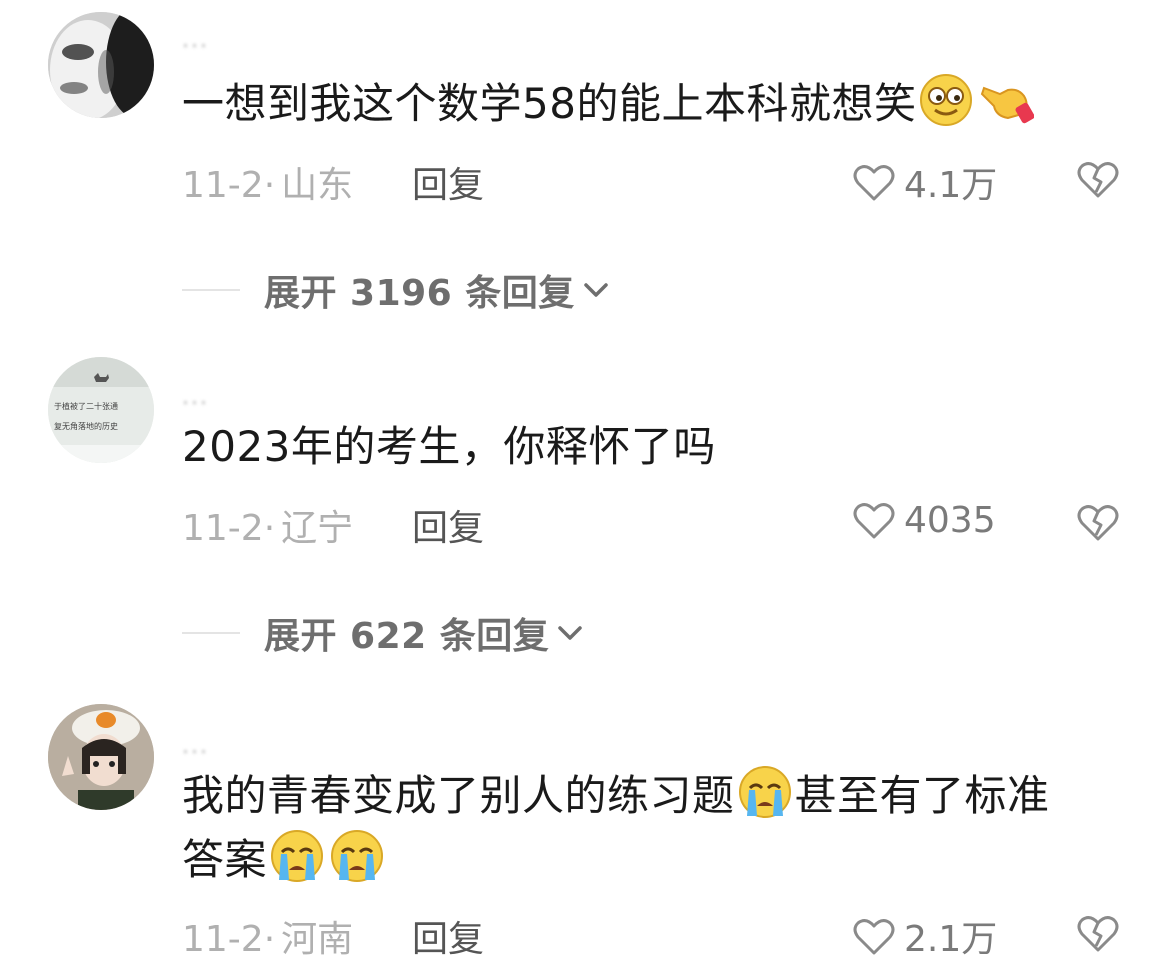  I want to click on avatar: 于植被了二十张通 复无角落地的历史, so click(101, 410).